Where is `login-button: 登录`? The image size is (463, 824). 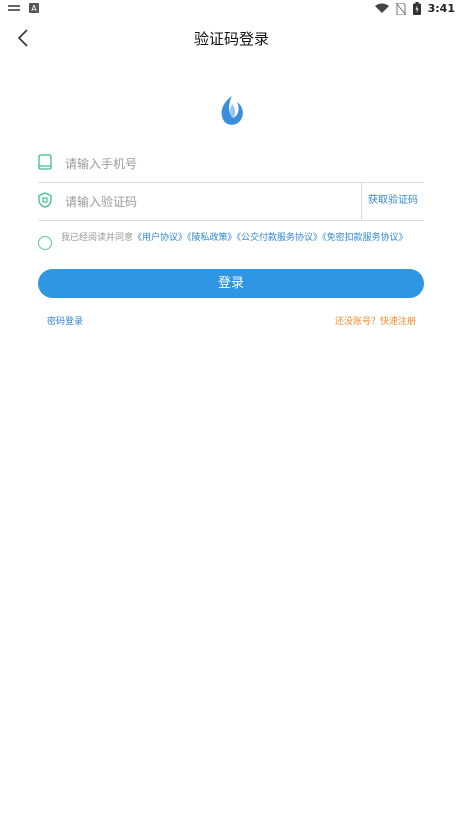
login-button: 登录 is located at coordinates (231, 283).